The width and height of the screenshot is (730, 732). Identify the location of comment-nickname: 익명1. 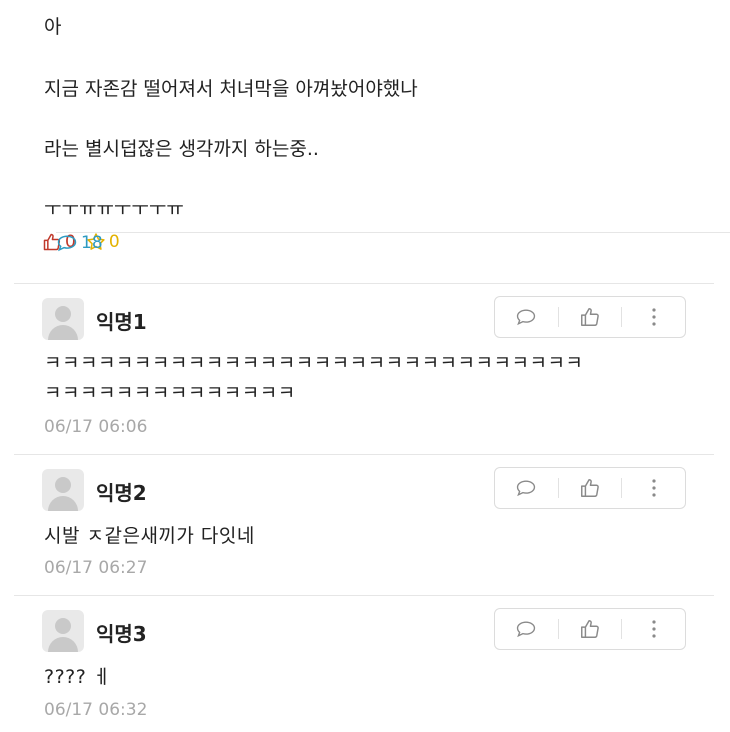
(121, 322).